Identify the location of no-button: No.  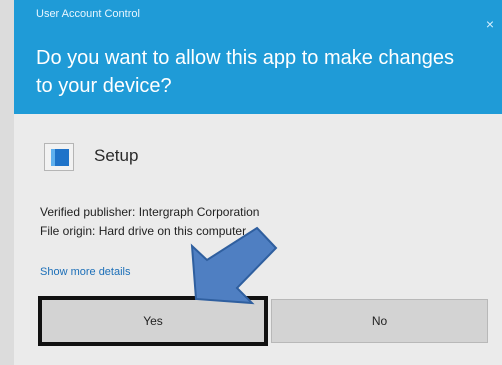
(379, 321).